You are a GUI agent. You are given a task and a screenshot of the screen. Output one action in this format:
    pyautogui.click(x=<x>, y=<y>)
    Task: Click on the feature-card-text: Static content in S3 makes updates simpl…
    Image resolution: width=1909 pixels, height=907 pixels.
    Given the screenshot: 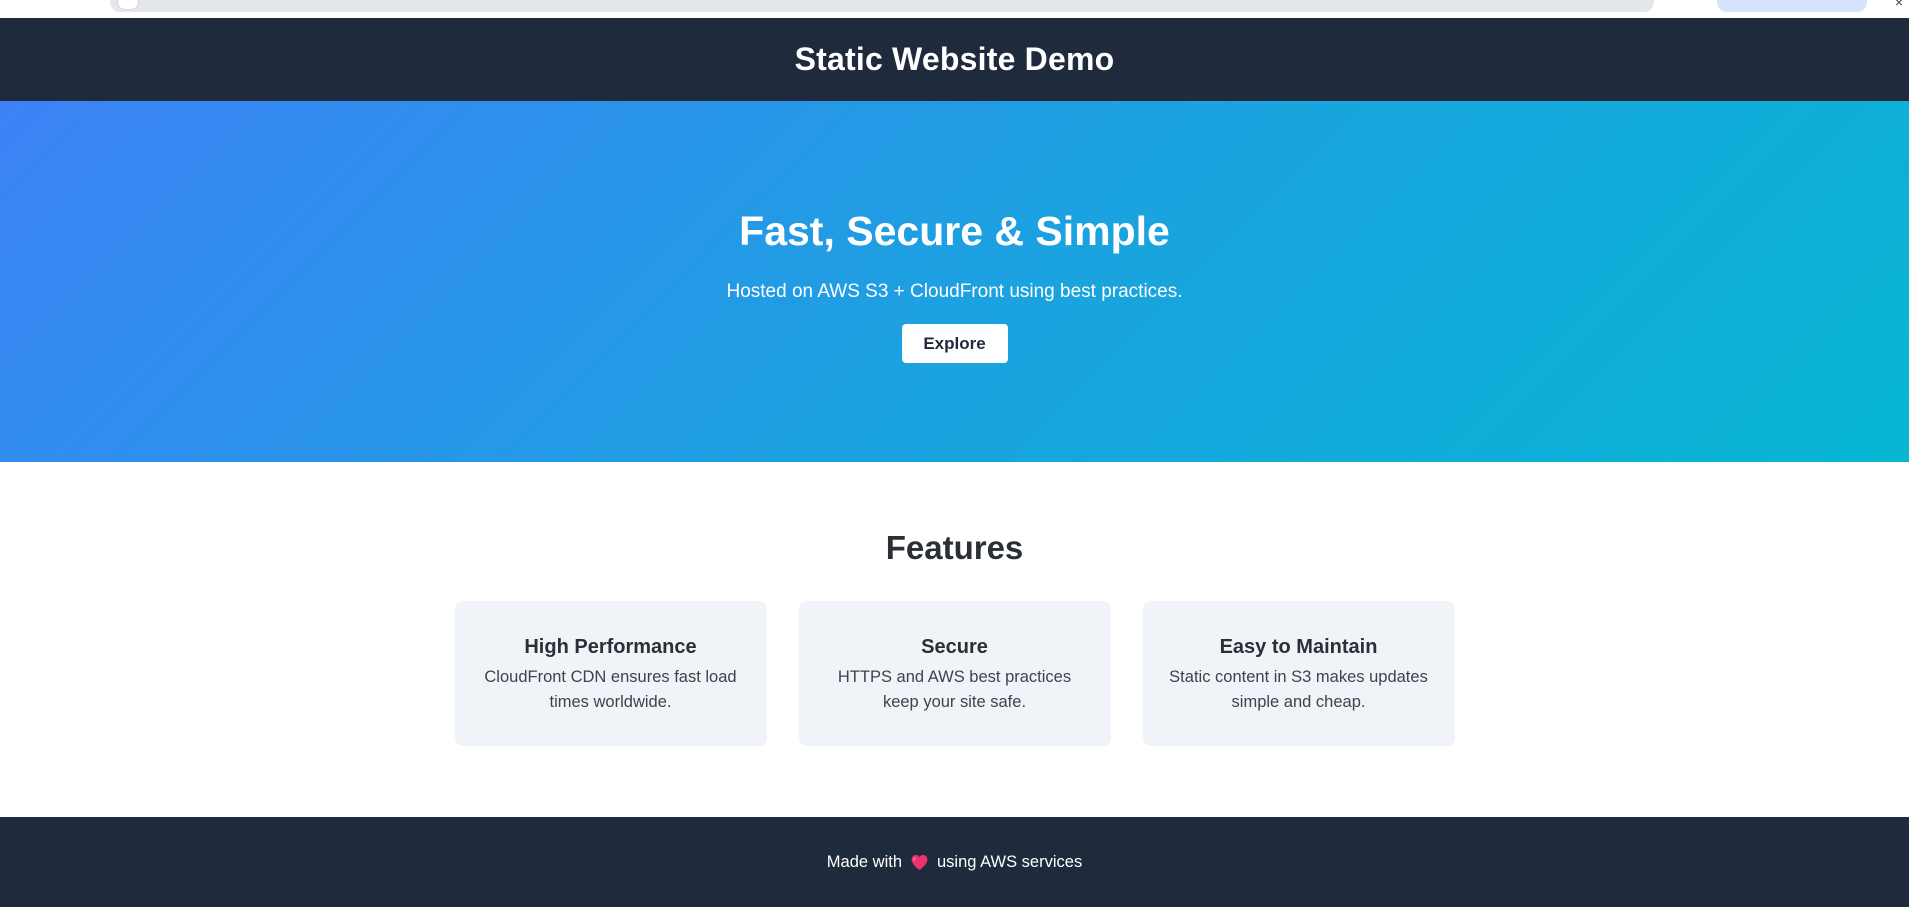 What is the action you would take?
    pyautogui.click(x=1298, y=689)
    